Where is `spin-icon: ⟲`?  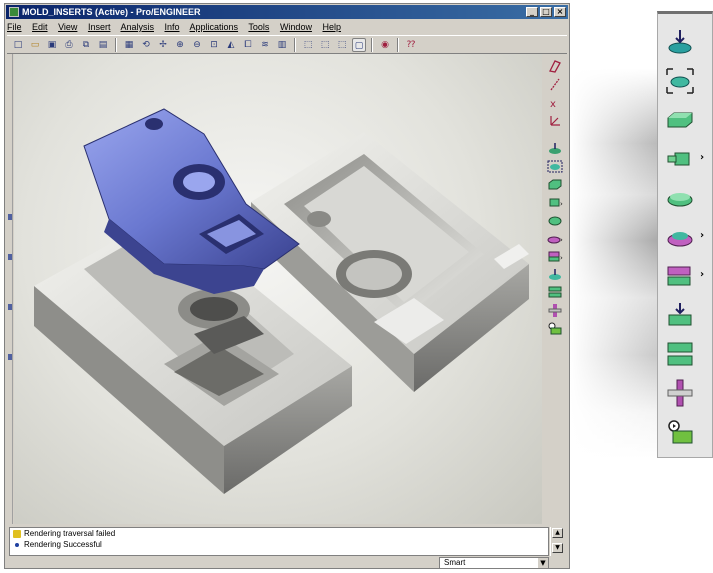
spin-icon: ⟲ is located at coordinates (146, 45).